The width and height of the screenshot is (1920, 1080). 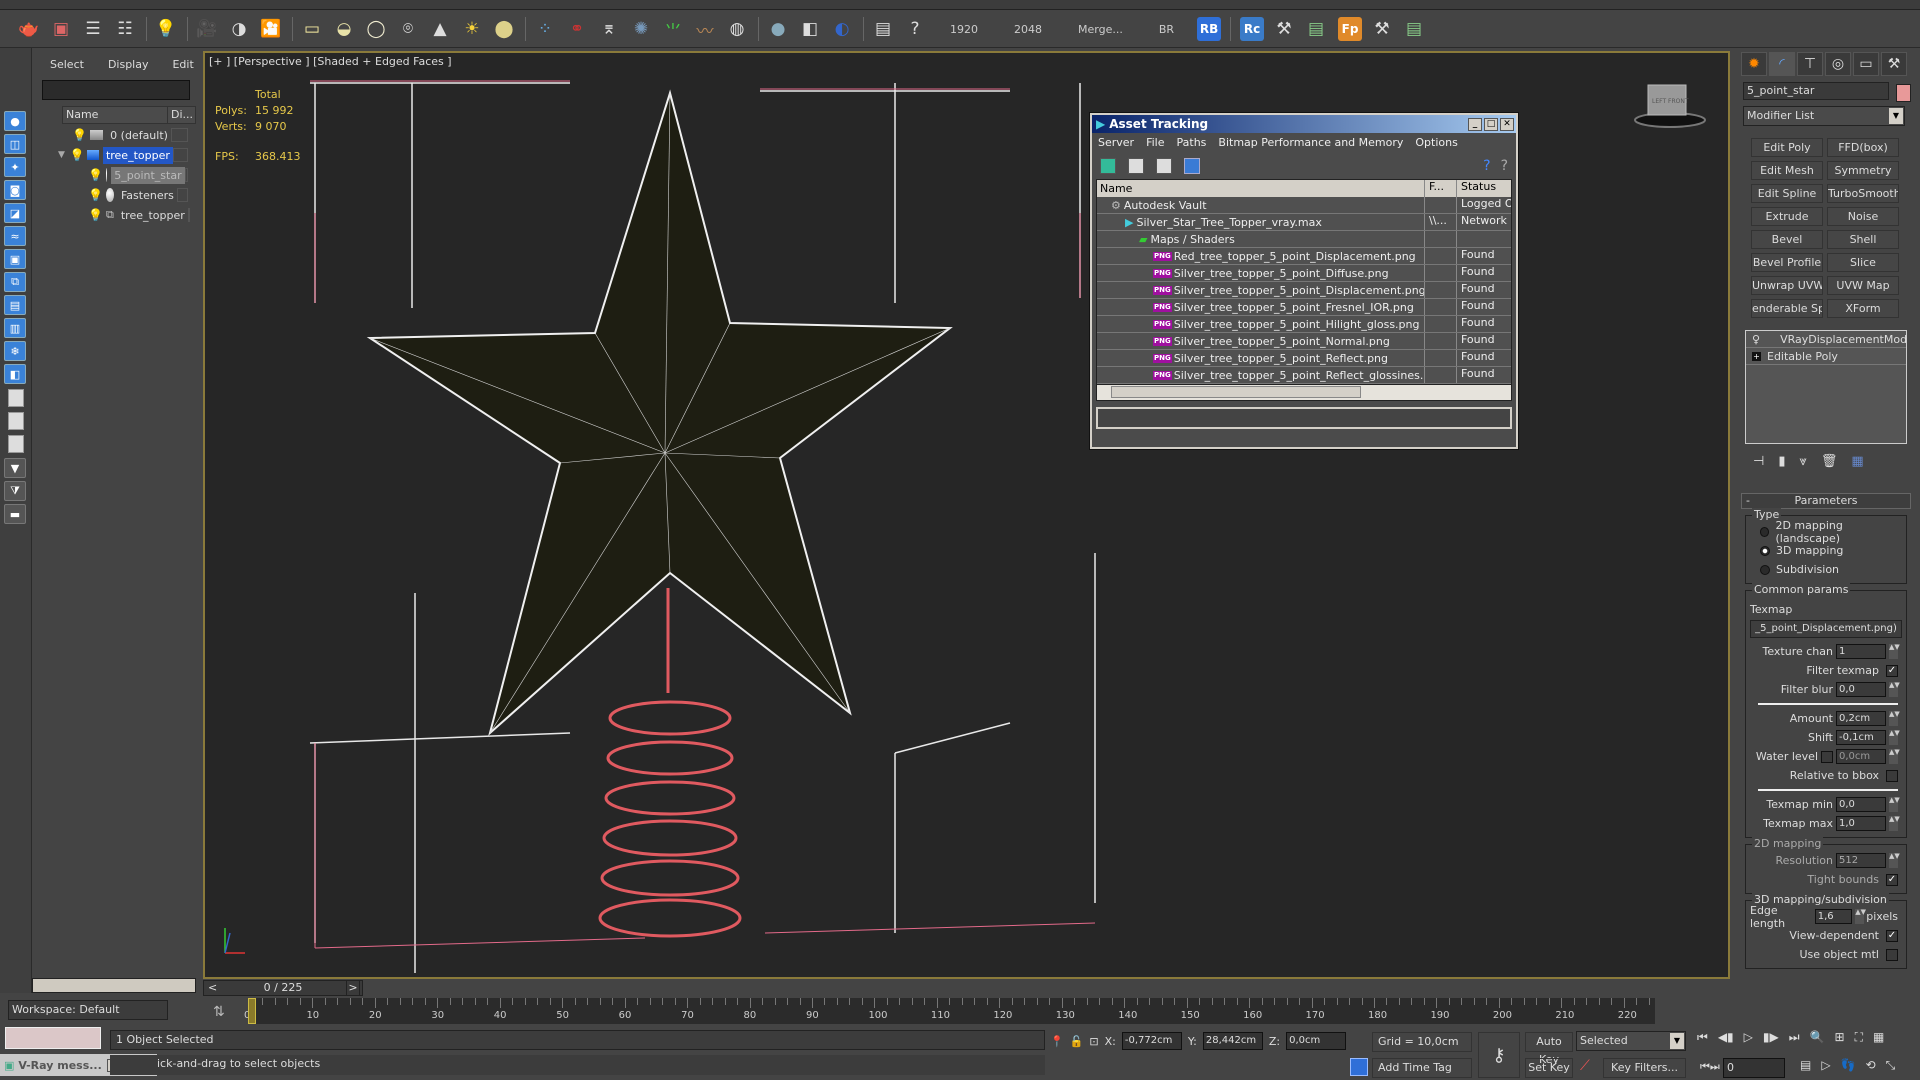 I want to click on modifier-button-enderable-splin: enderable Splin, so click(x=1787, y=308).